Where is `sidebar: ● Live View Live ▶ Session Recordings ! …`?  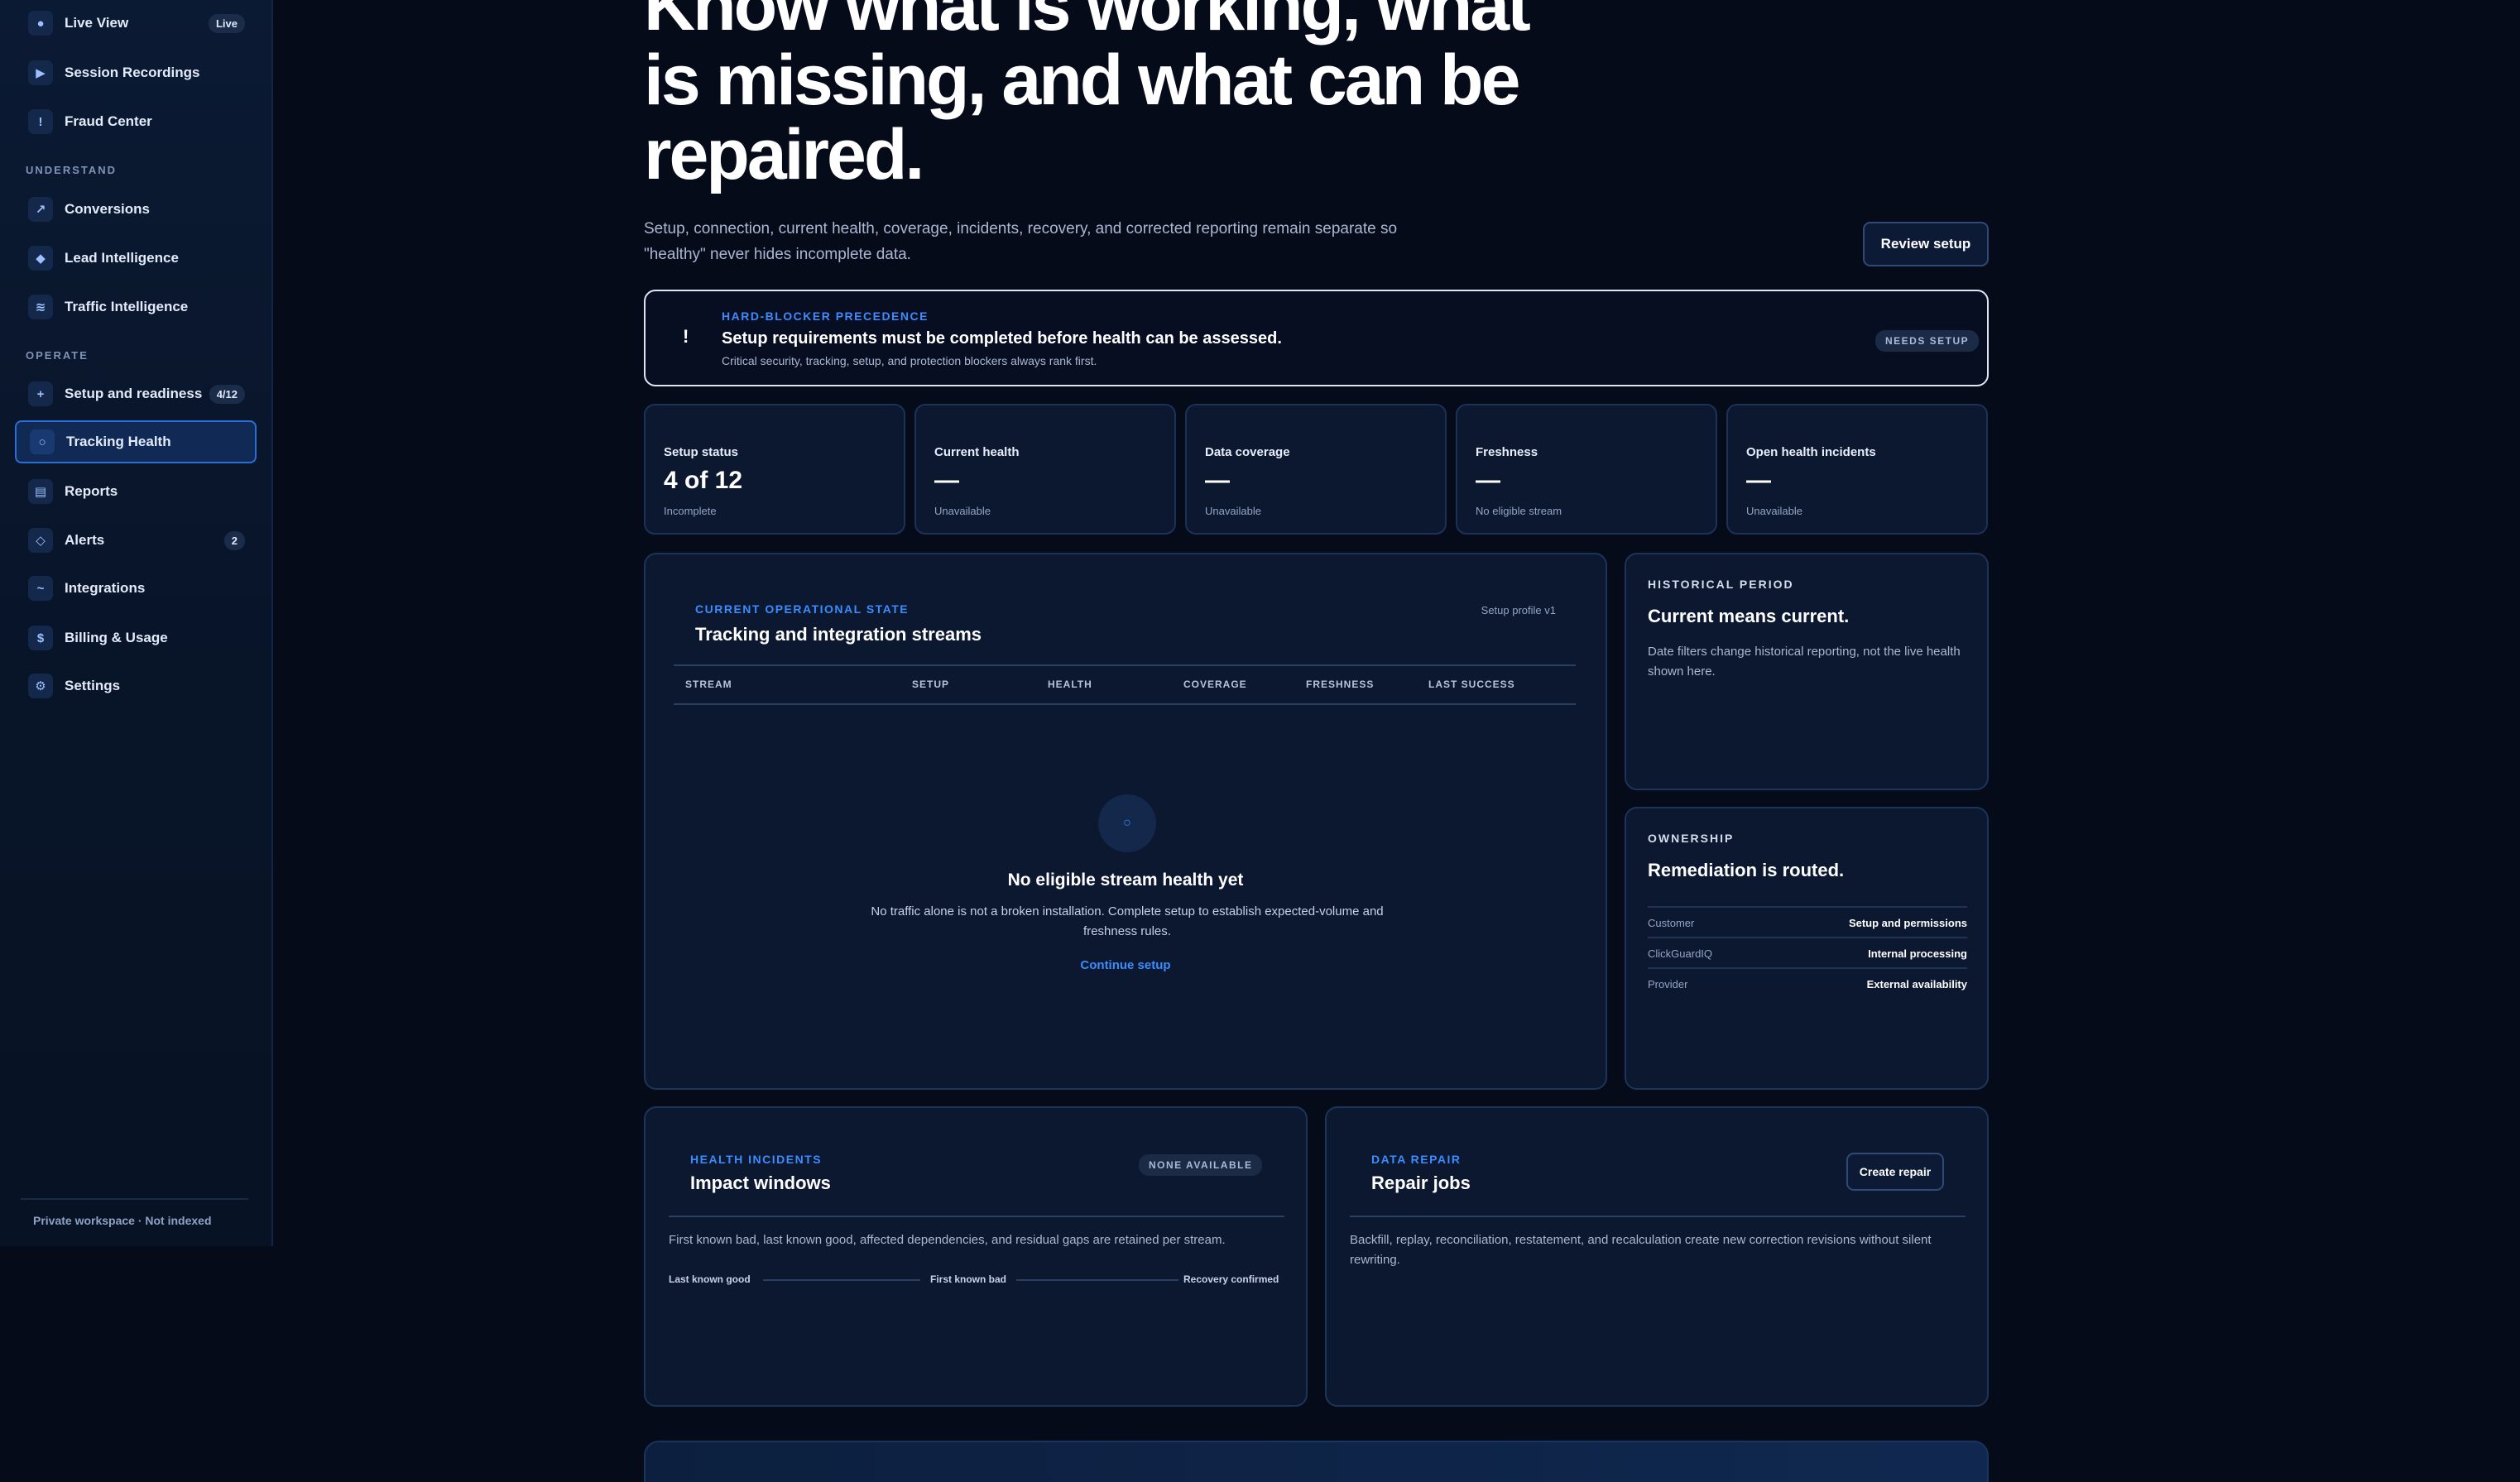 sidebar: ● Live View Live ▶ Session Recordings ! … is located at coordinates (136, 623).